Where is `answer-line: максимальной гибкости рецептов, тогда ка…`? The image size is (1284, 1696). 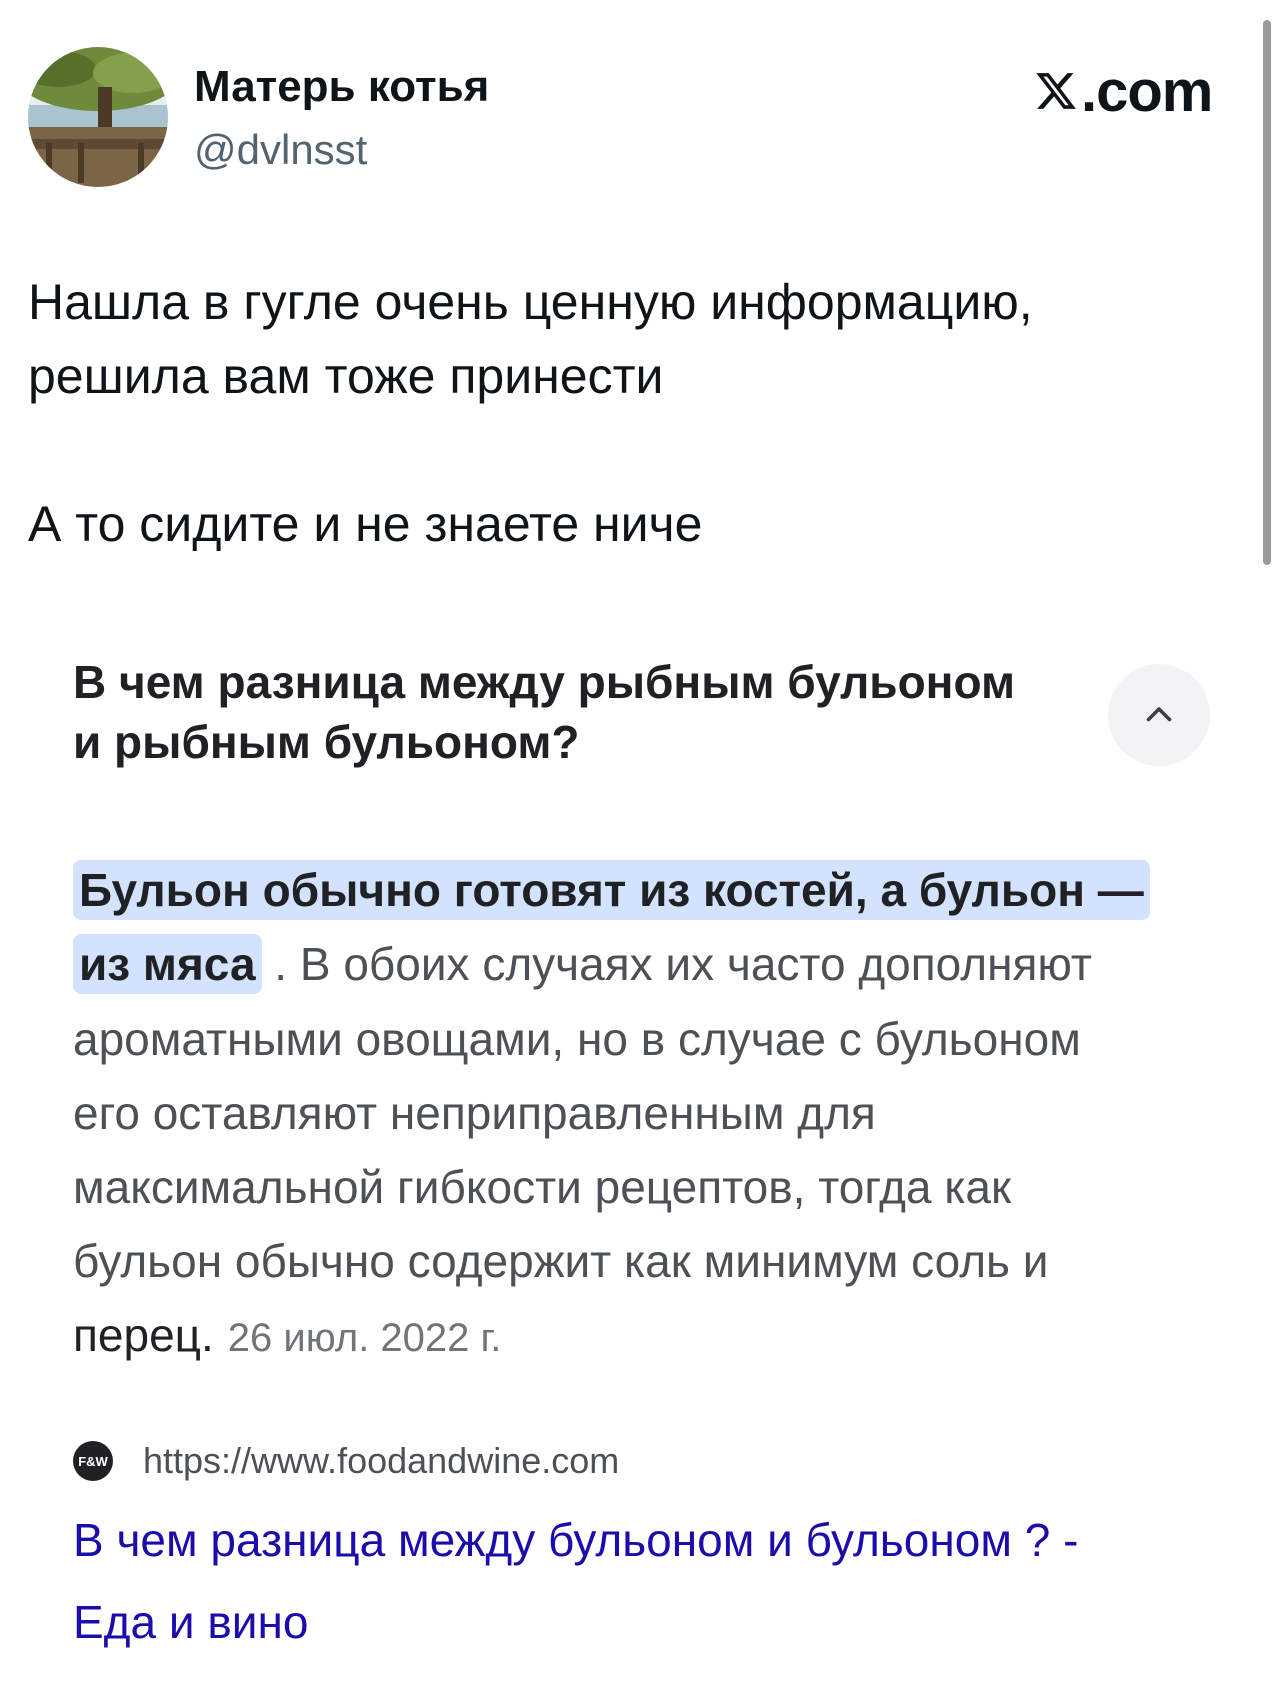
answer-line: максимальной гибкости рецептов, тогда ка… is located at coordinates (542, 1187).